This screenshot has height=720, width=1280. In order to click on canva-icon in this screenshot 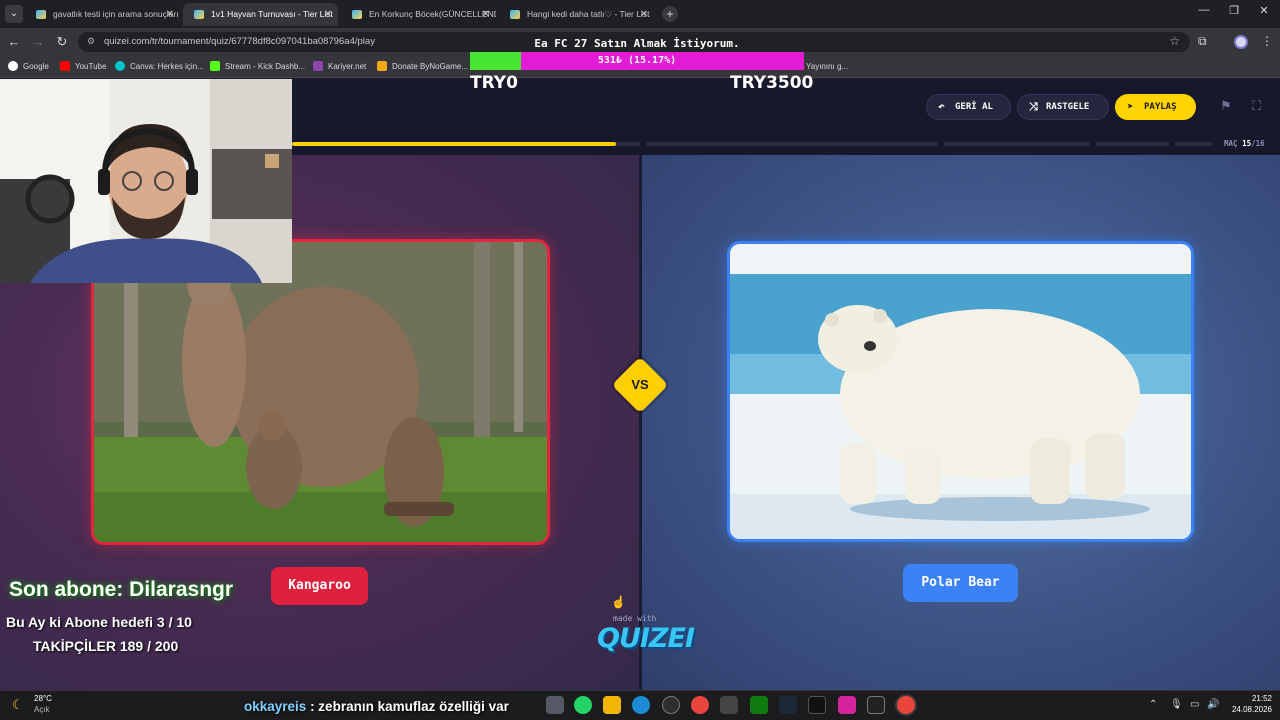, I will do `click(120, 66)`.